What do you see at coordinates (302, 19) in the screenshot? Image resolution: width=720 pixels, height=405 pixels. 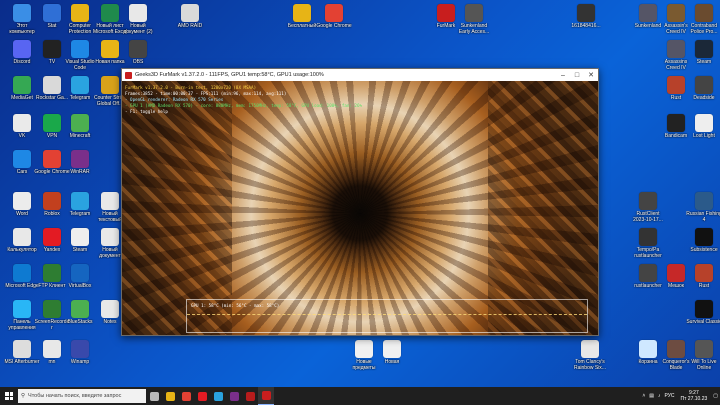 I see `desktop-icon: Бесплатный` at bounding box center [302, 19].